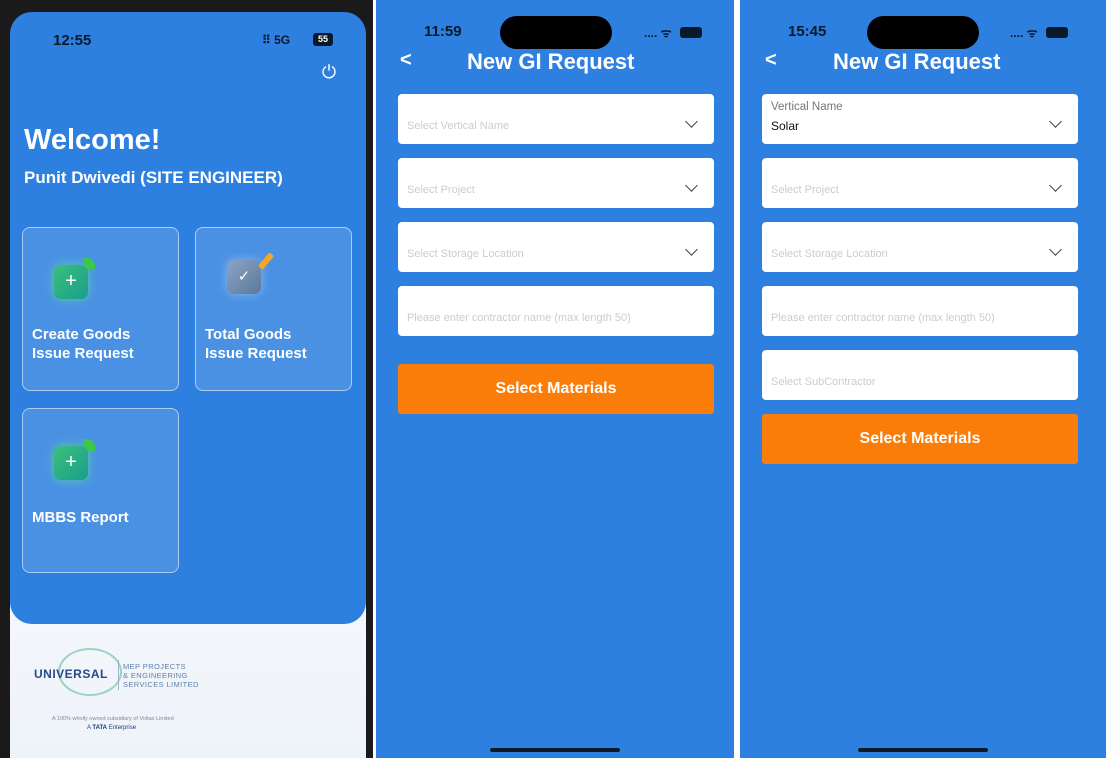 The image size is (1106, 758). What do you see at coordinates (329, 73) in the screenshot?
I see `power-icon: ⏻` at bounding box center [329, 73].